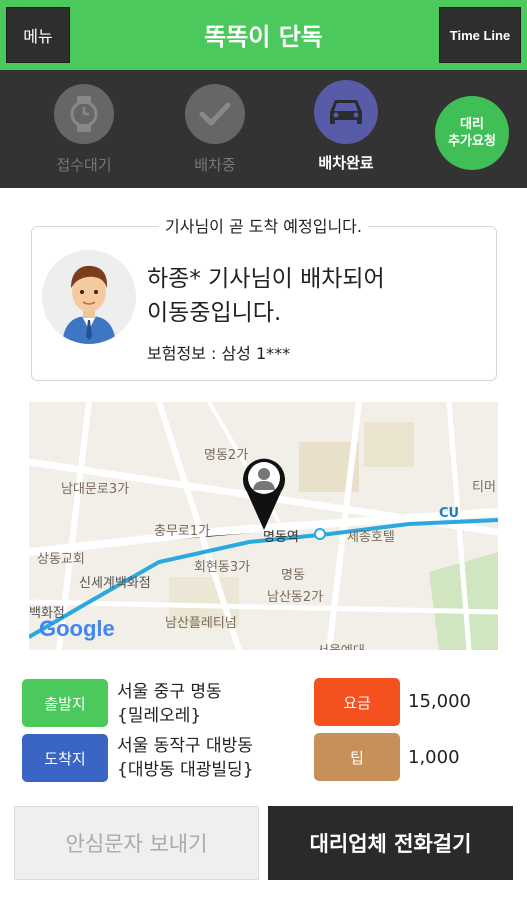 This screenshot has height=900, width=527. Describe the element at coordinates (169, 692) in the screenshot. I see `departure-address-line1: 서울 중구 명동` at that location.